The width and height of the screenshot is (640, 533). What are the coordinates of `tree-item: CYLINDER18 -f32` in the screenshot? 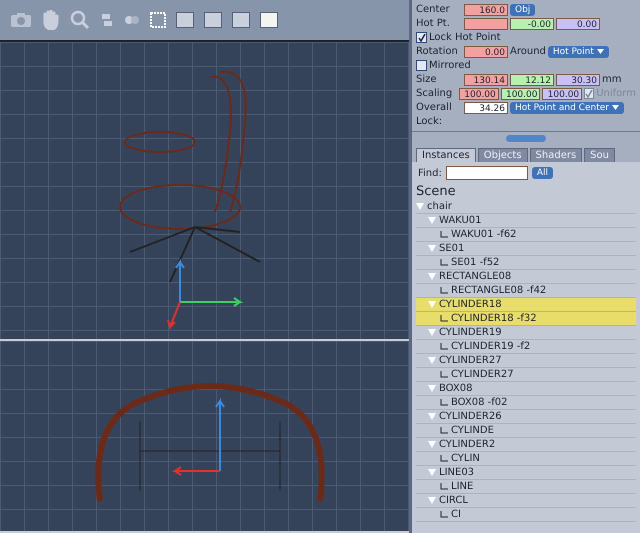 It's located at (526, 319).